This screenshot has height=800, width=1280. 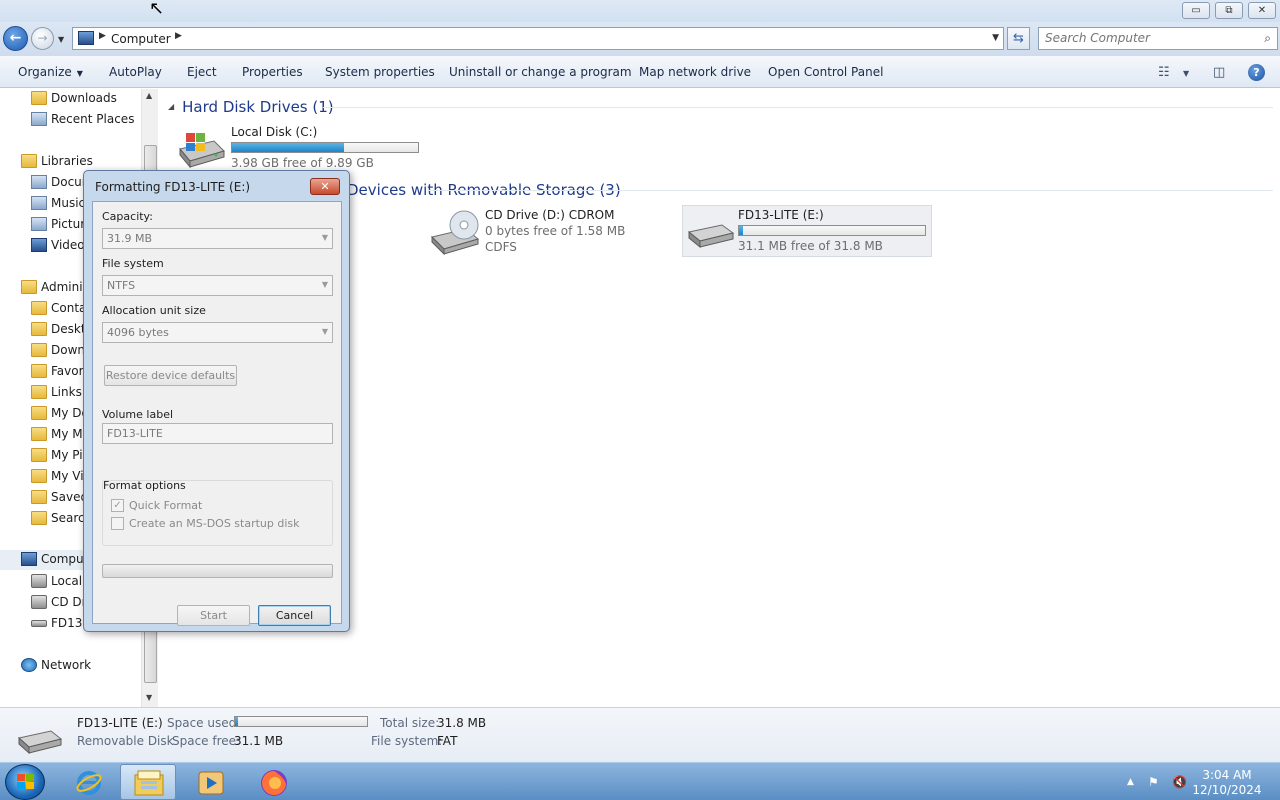 I want to click on drive-free-space: 31.1 MB free of 31.8 MB, so click(x=810, y=246).